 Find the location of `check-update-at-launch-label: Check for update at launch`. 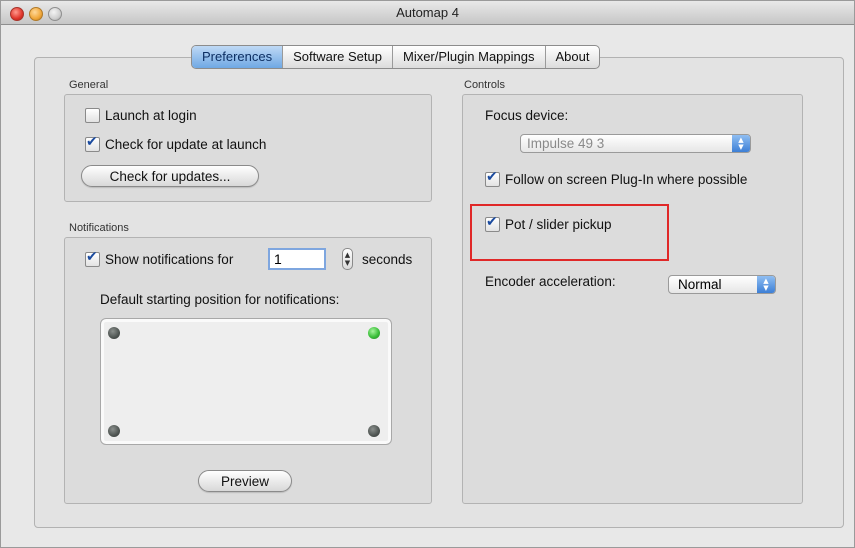

check-update-at-launch-label: Check for update at launch is located at coordinates (186, 144).